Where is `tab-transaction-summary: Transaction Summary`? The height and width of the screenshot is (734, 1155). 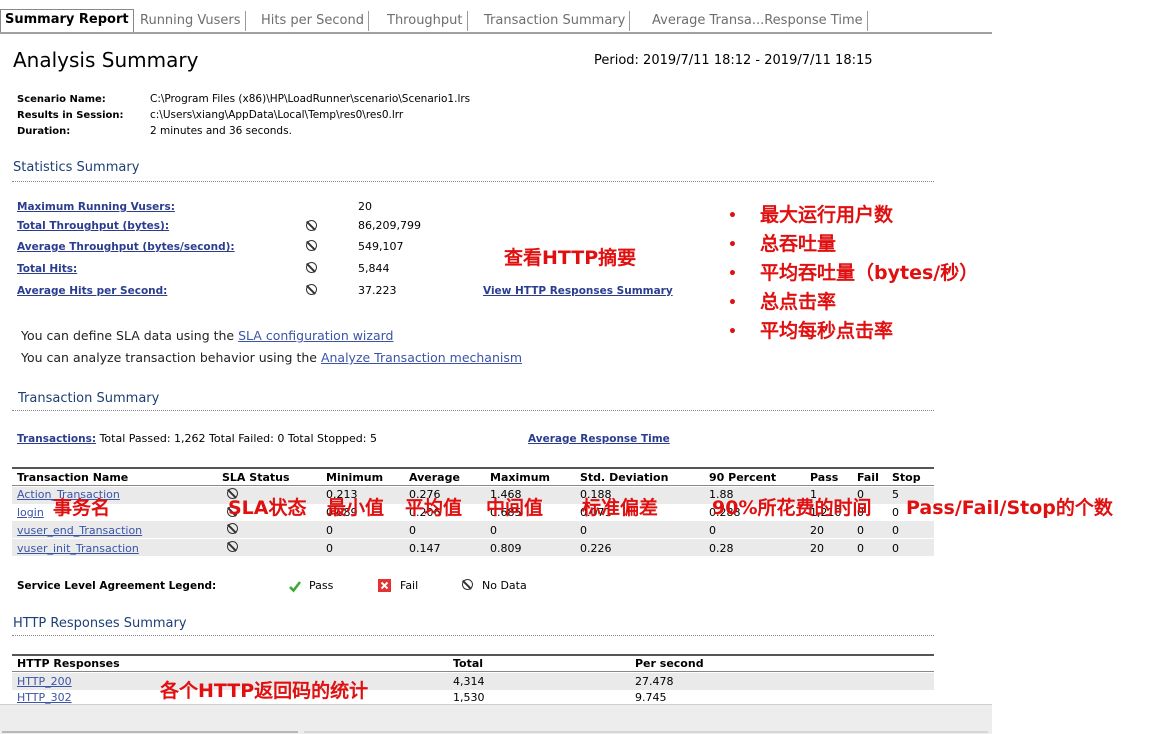
tab-transaction-summary: Transaction Summary is located at coordinates (555, 21).